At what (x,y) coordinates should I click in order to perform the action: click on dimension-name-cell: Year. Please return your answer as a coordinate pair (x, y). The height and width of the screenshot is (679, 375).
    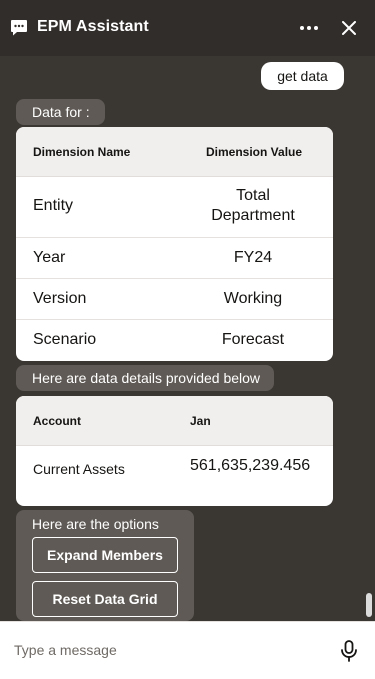
    Looking at the image, I should click on (49, 257).